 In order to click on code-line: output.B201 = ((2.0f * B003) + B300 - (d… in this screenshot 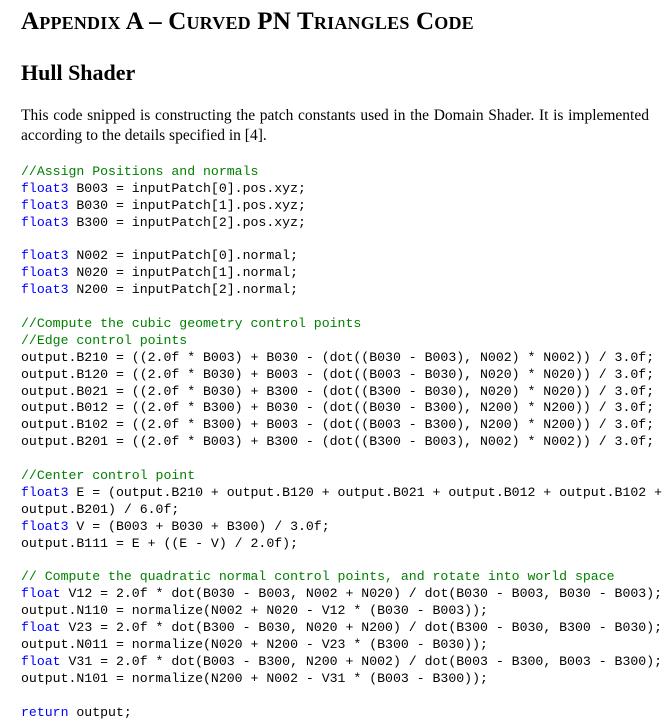, I will do `click(338, 442)`.